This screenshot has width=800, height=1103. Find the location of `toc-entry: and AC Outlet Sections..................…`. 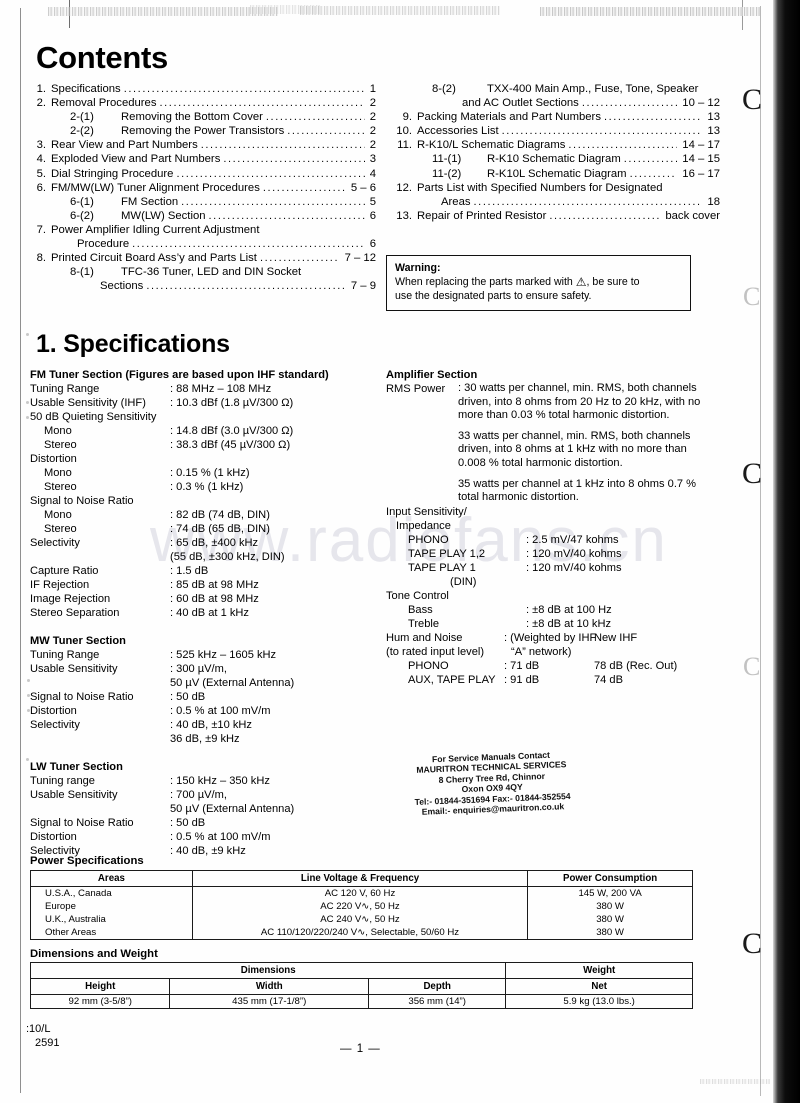

toc-entry: and AC Outlet Sections..................… is located at coordinates (555, 103).